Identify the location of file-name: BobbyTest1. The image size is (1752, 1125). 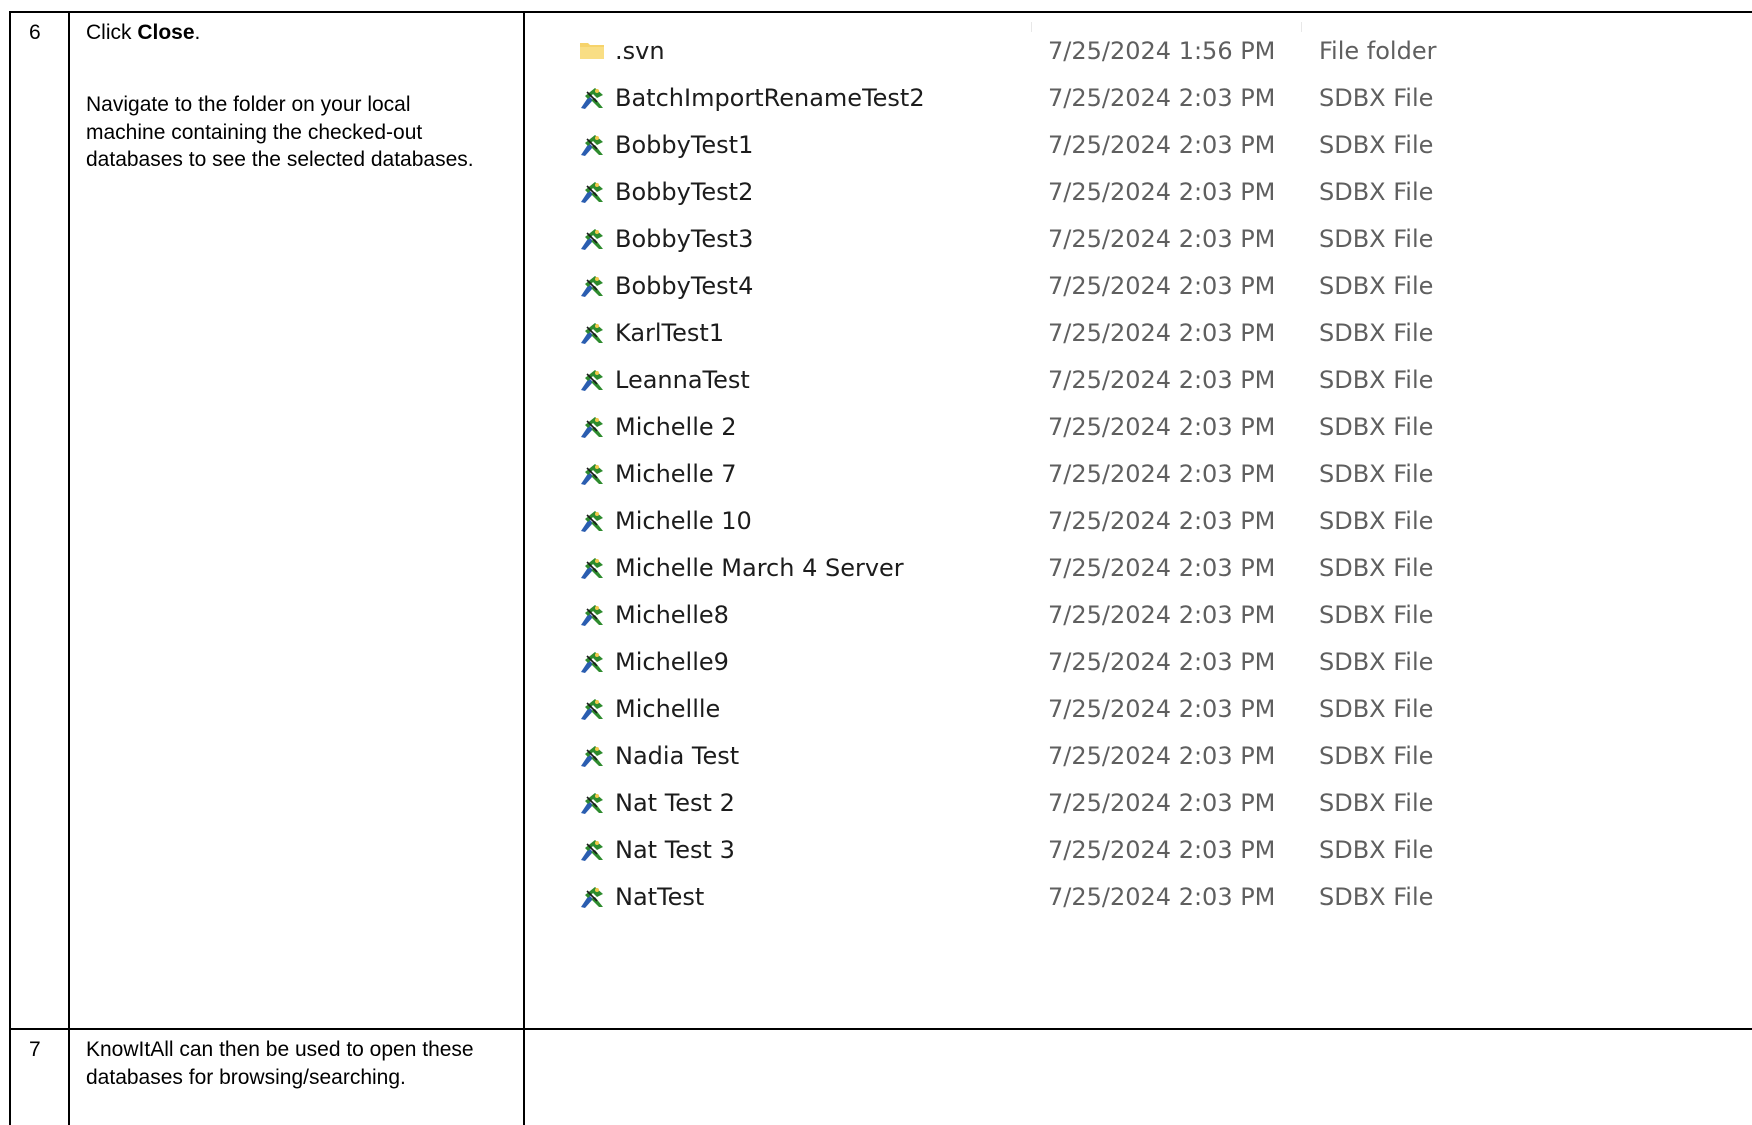
(684, 145).